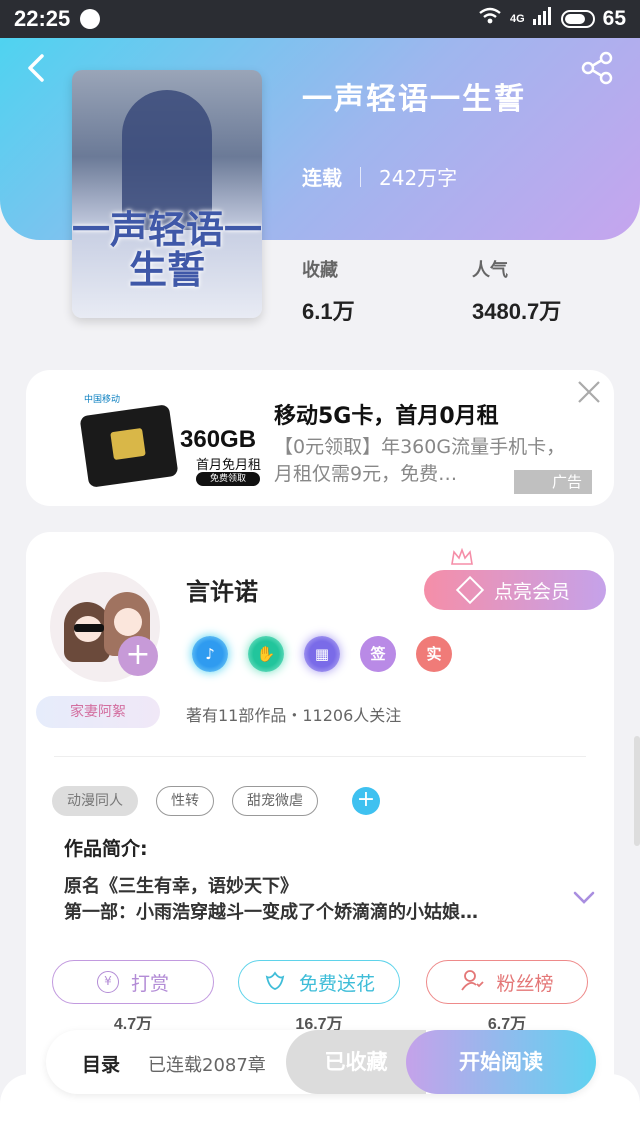 The width and height of the screenshot is (640, 1138). I want to click on scrollbar, so click(637, 791).